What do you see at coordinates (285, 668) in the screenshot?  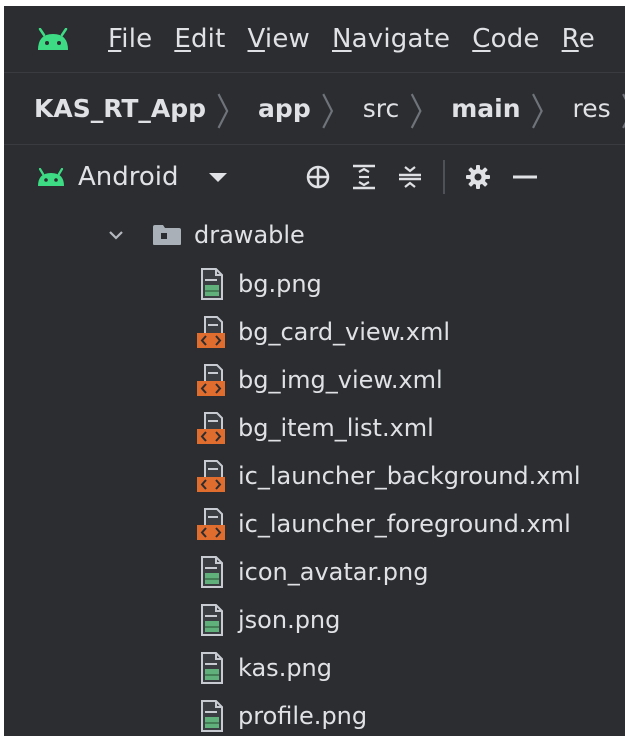 I see `tree-file-label: kas.png` at bounding box center [285, 668].